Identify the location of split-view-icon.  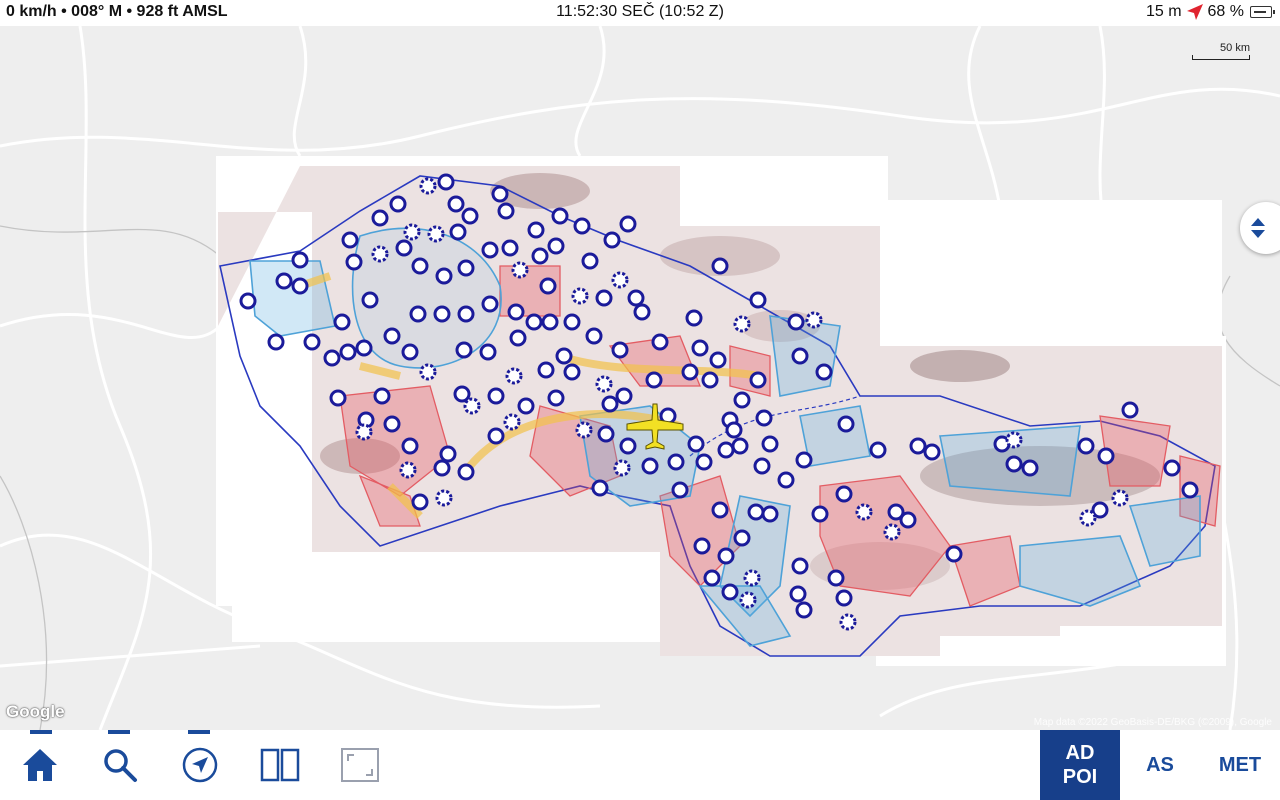
(280, 765).